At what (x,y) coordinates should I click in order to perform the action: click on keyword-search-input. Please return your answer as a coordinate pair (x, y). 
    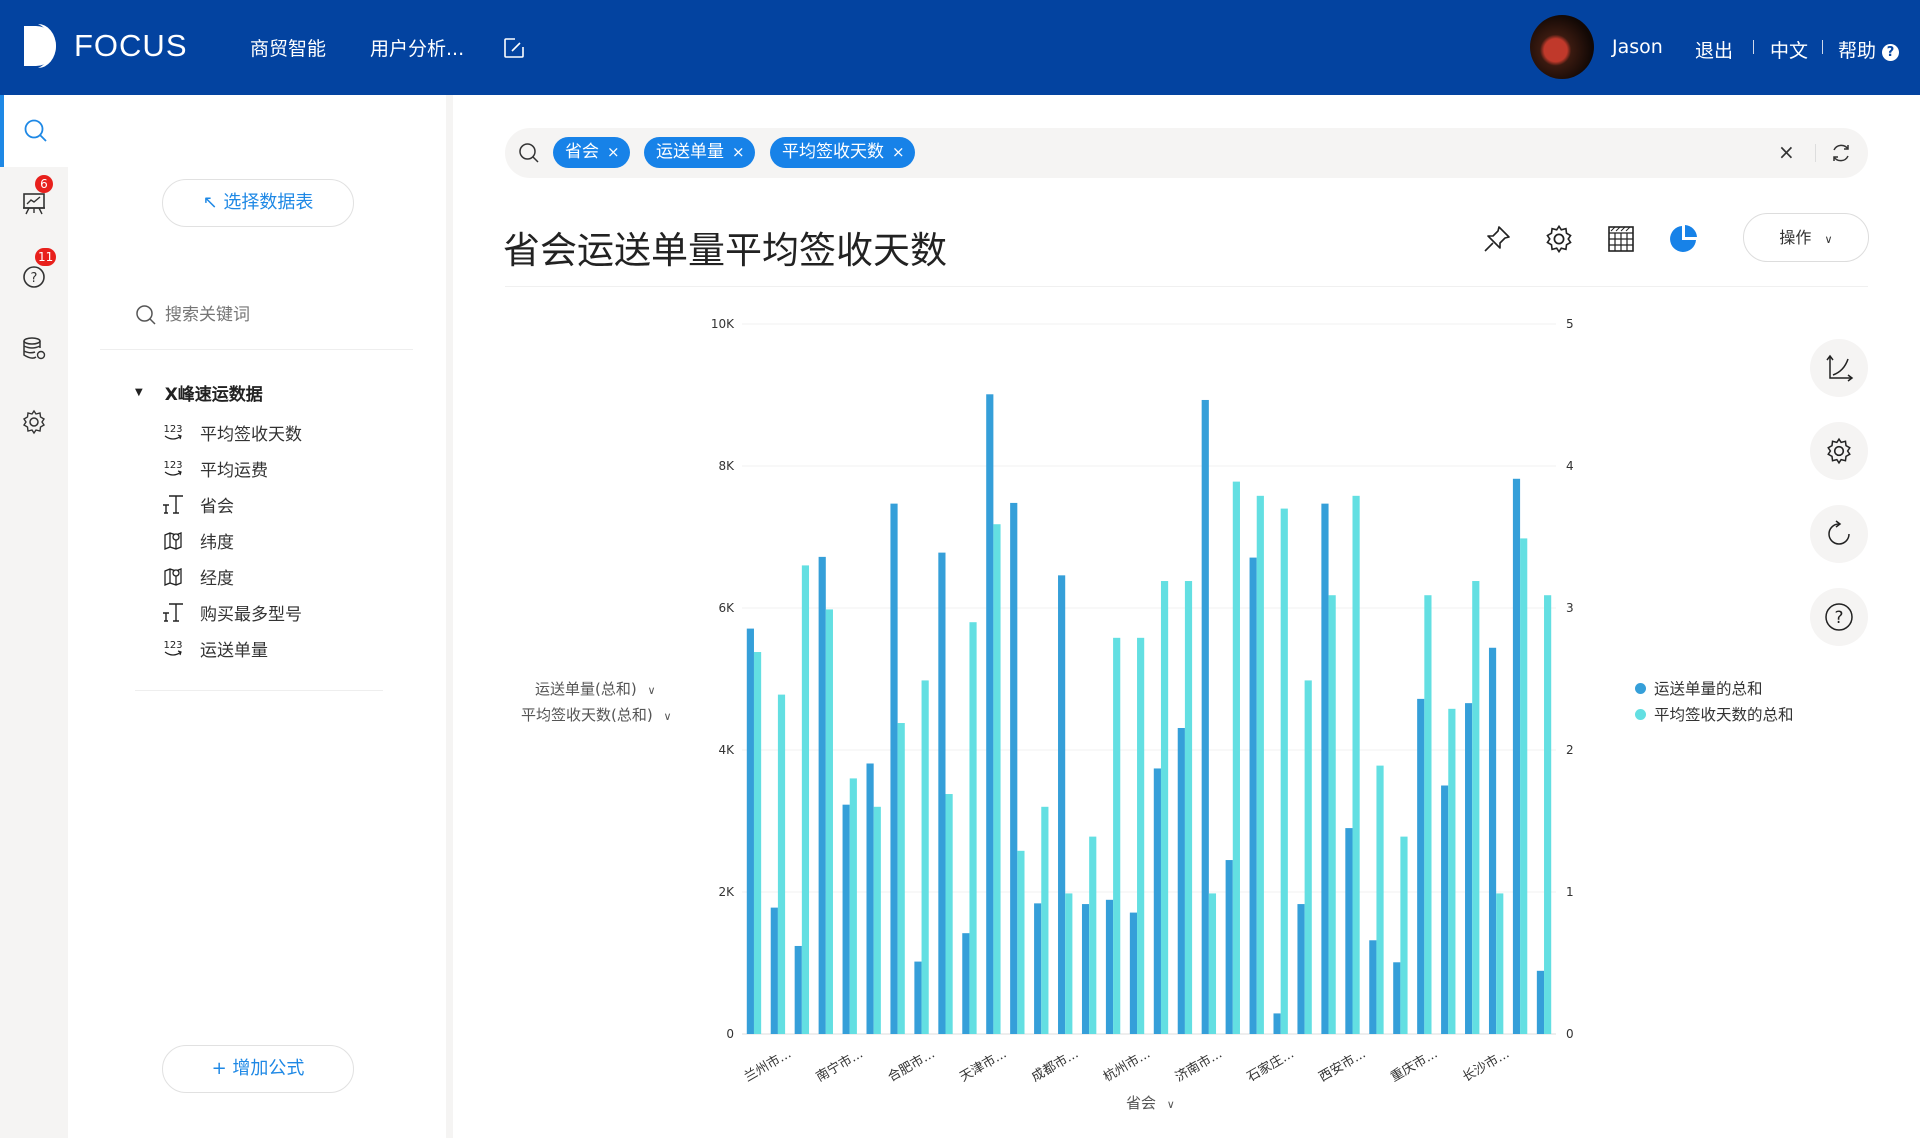
    Looking at the image, I should click on (275, 315).